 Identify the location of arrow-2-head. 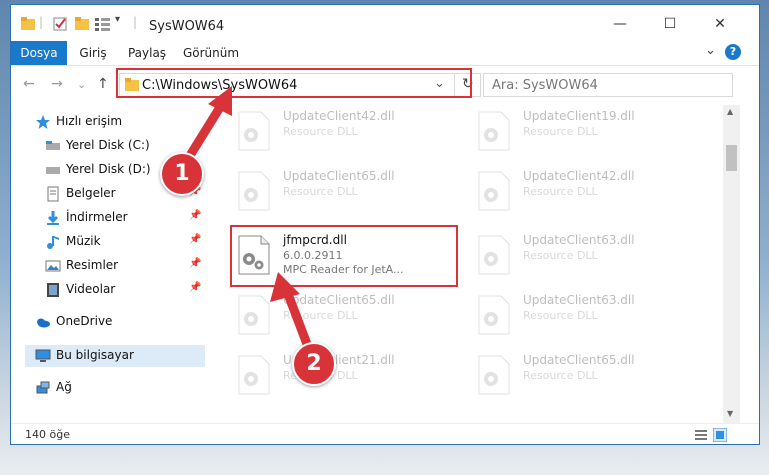
(285, 287).